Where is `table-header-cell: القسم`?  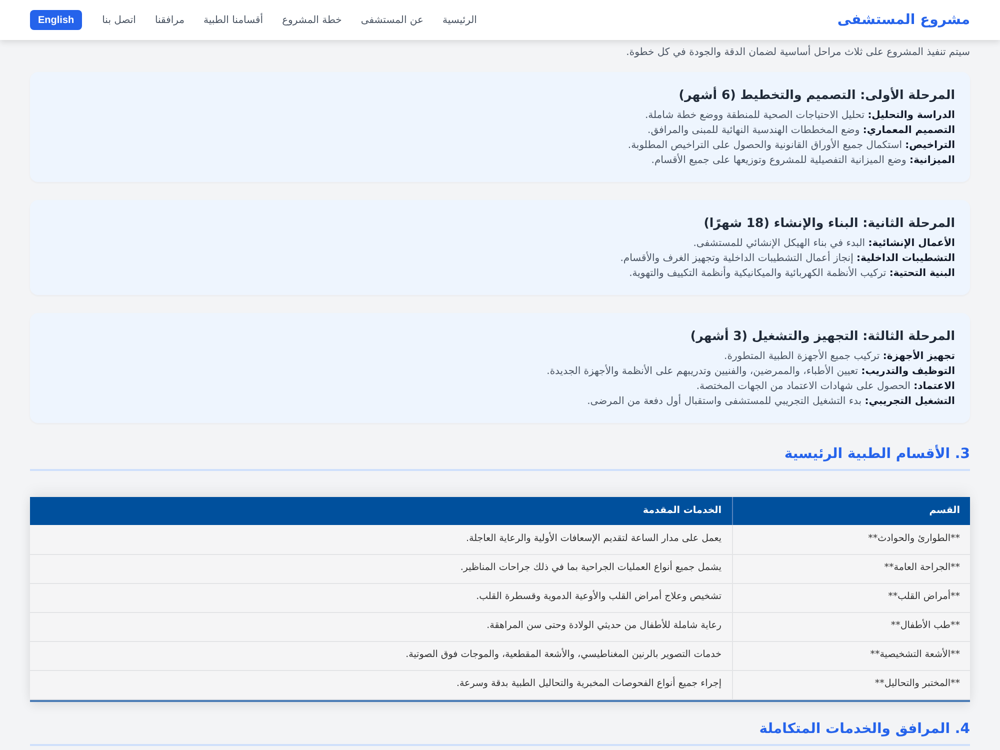
table-header-cell: القسم is located at coordinates (851, 511).